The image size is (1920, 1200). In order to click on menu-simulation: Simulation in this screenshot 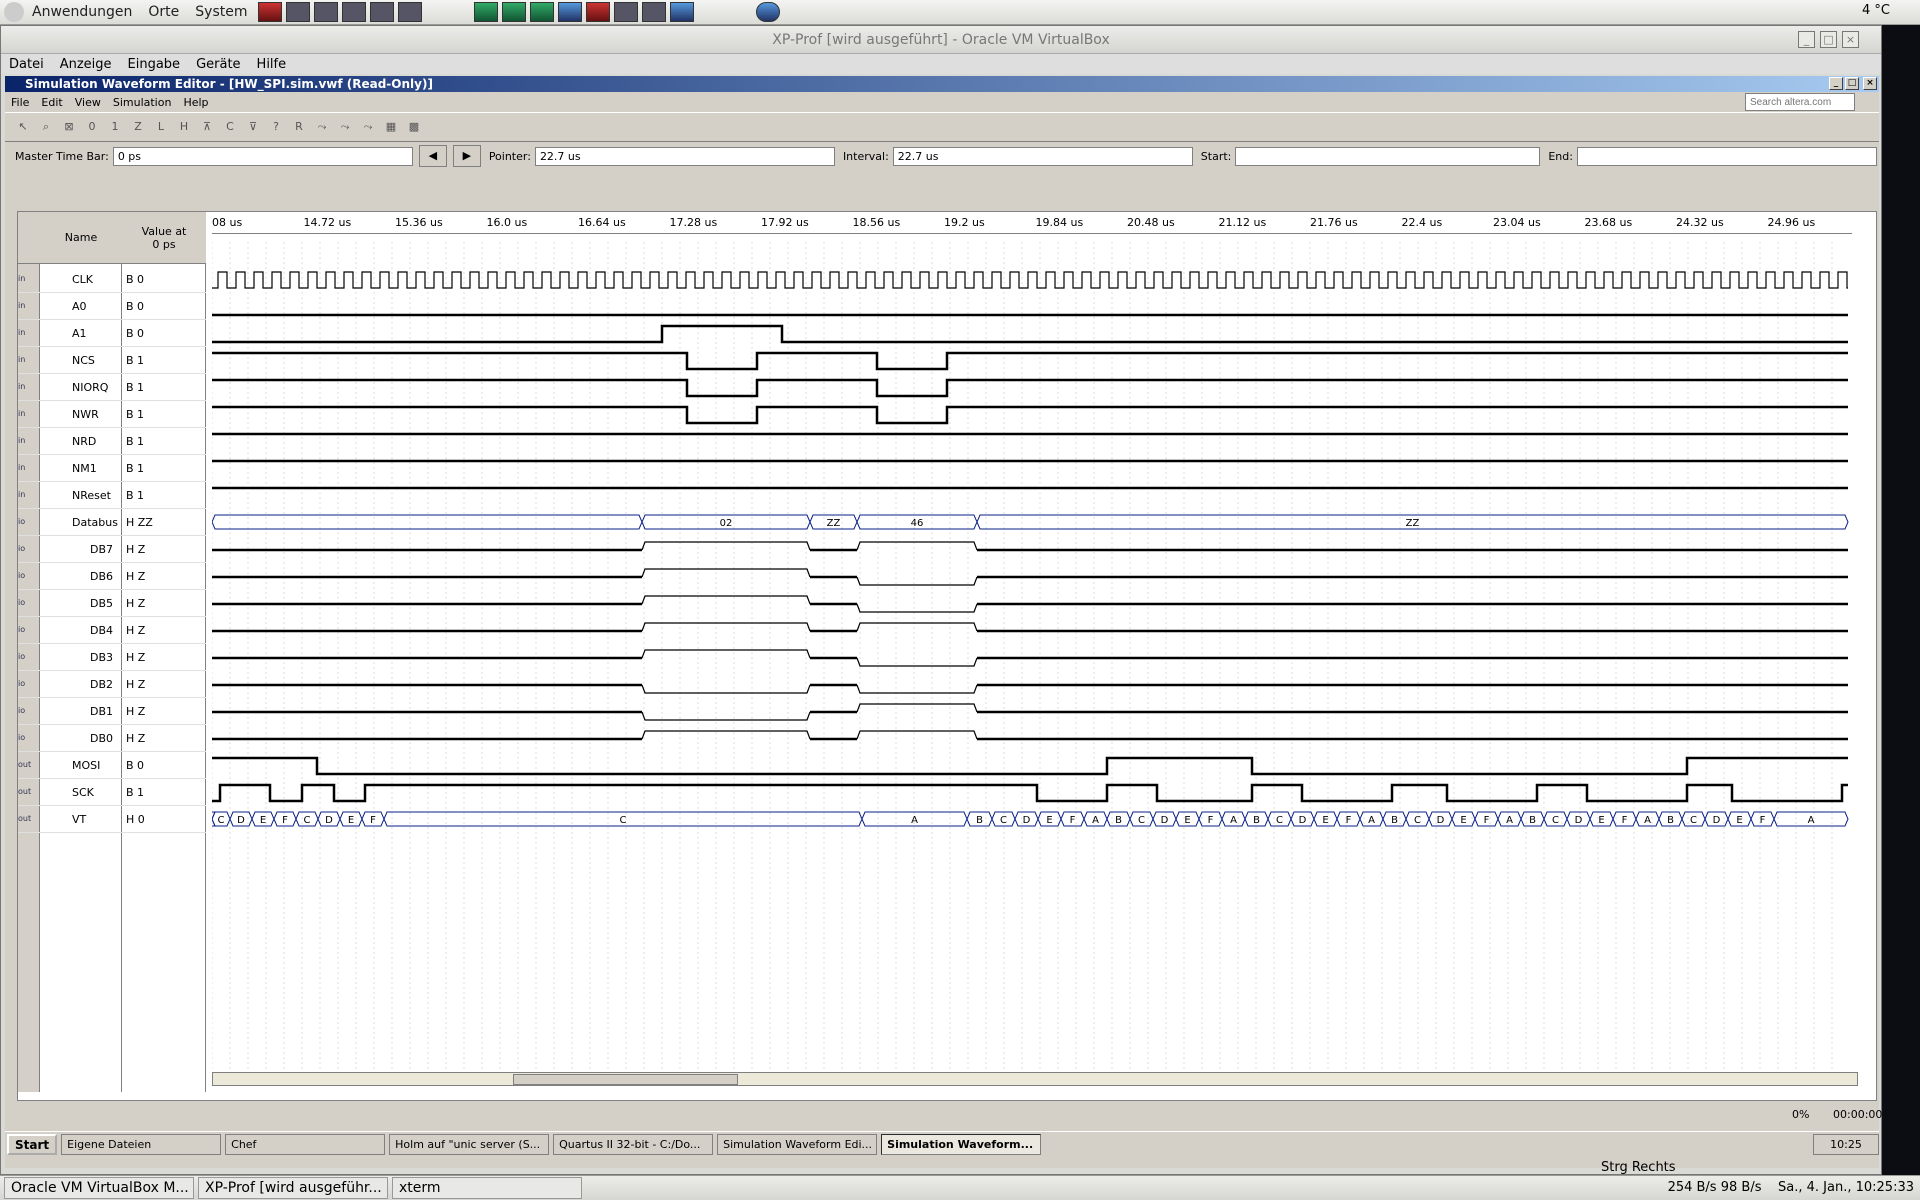, I will do `click(142, 102)`.